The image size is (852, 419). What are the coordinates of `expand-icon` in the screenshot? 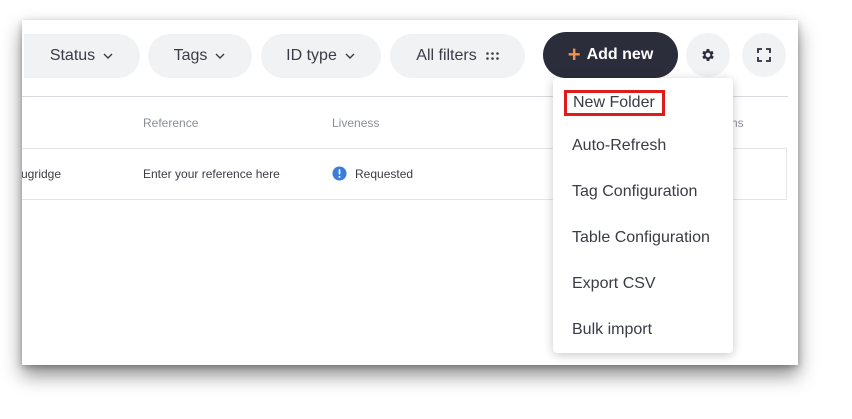 It's located at (764, 55).